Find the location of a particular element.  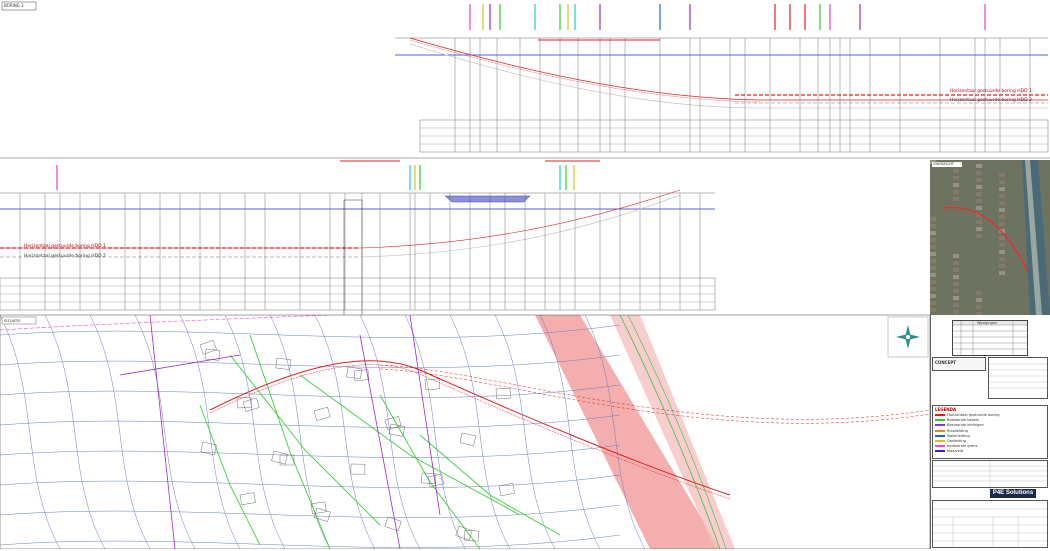

legend-label: Bestaande kabels is located at coordinates (963, 420).